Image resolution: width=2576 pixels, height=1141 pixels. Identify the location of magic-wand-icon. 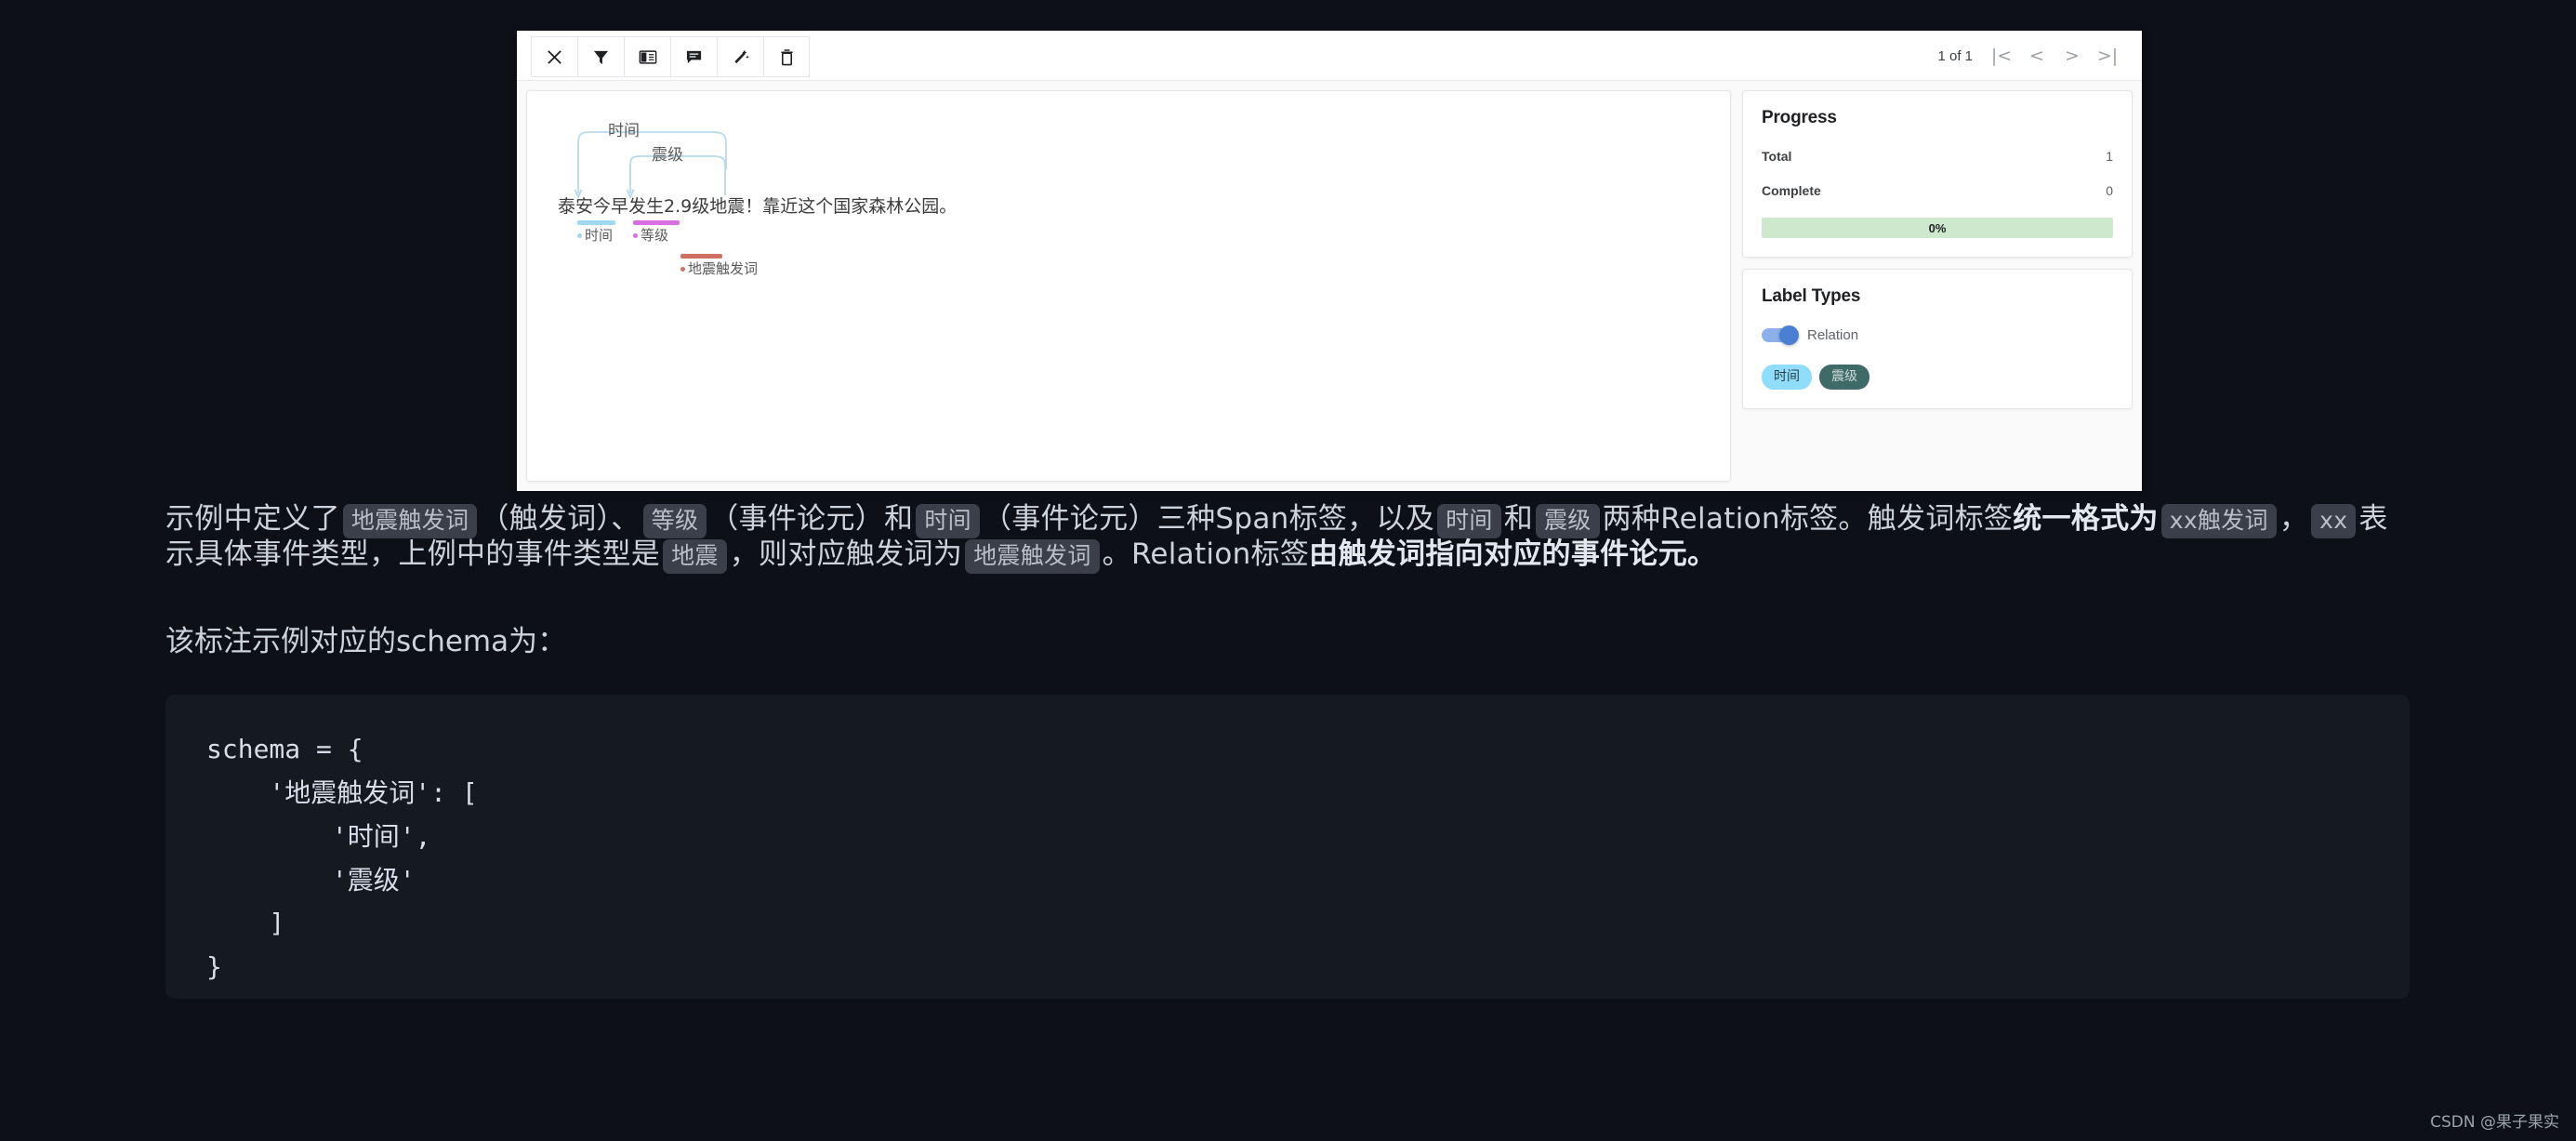
(741, 57).